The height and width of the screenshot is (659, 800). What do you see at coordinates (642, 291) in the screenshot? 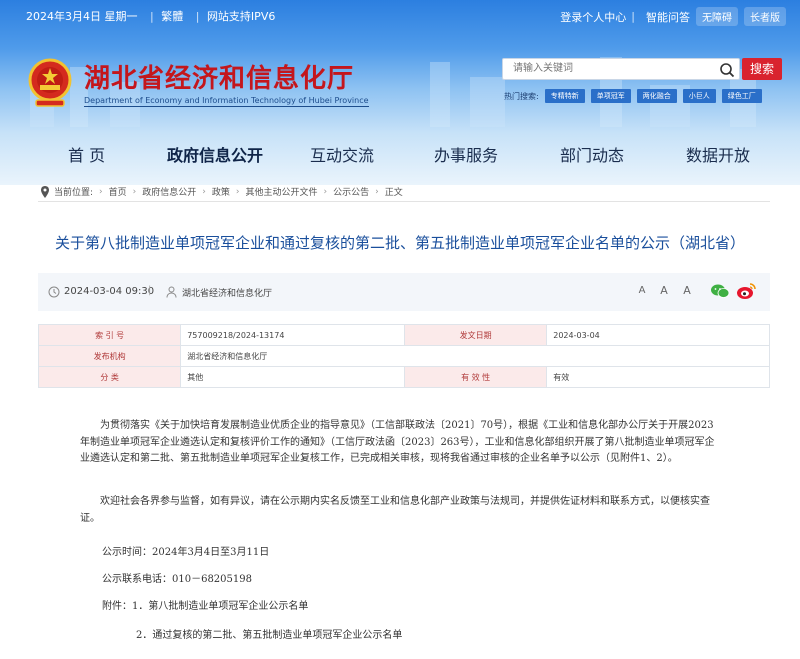
I see `font-size-large-button: A` at bounding box center [642, 291].